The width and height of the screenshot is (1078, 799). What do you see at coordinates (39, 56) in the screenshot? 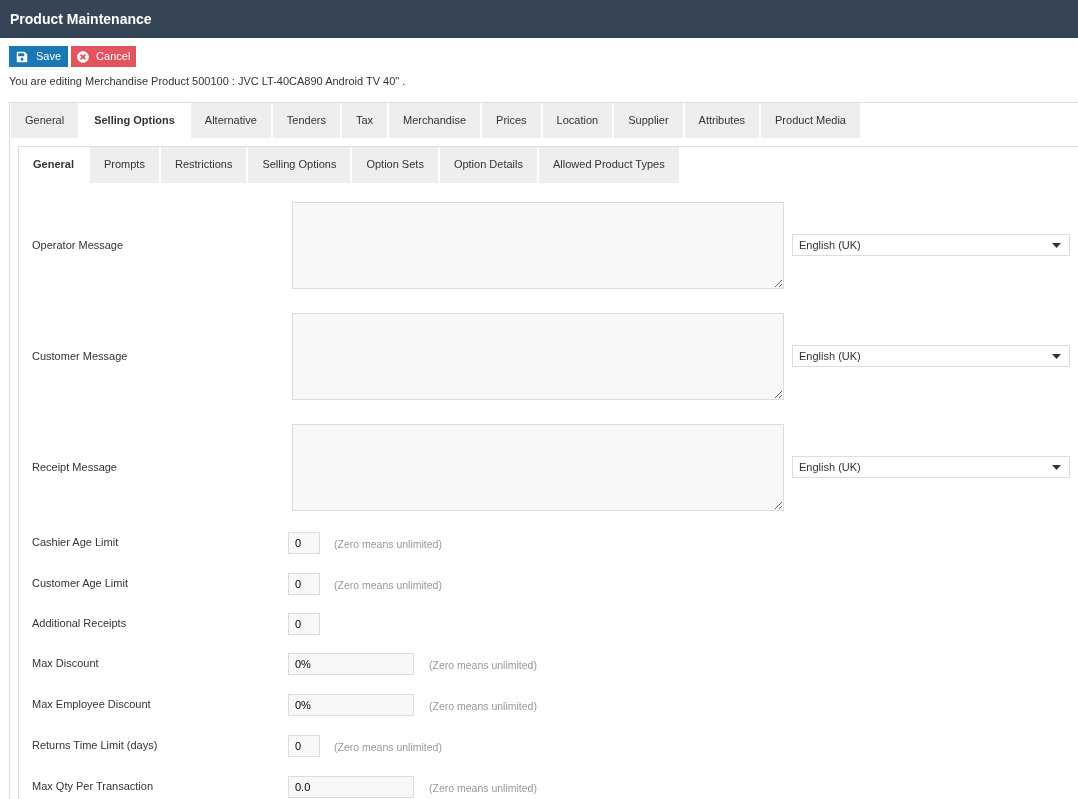
I see `save-button: Save` at bounding box center [39, 56].